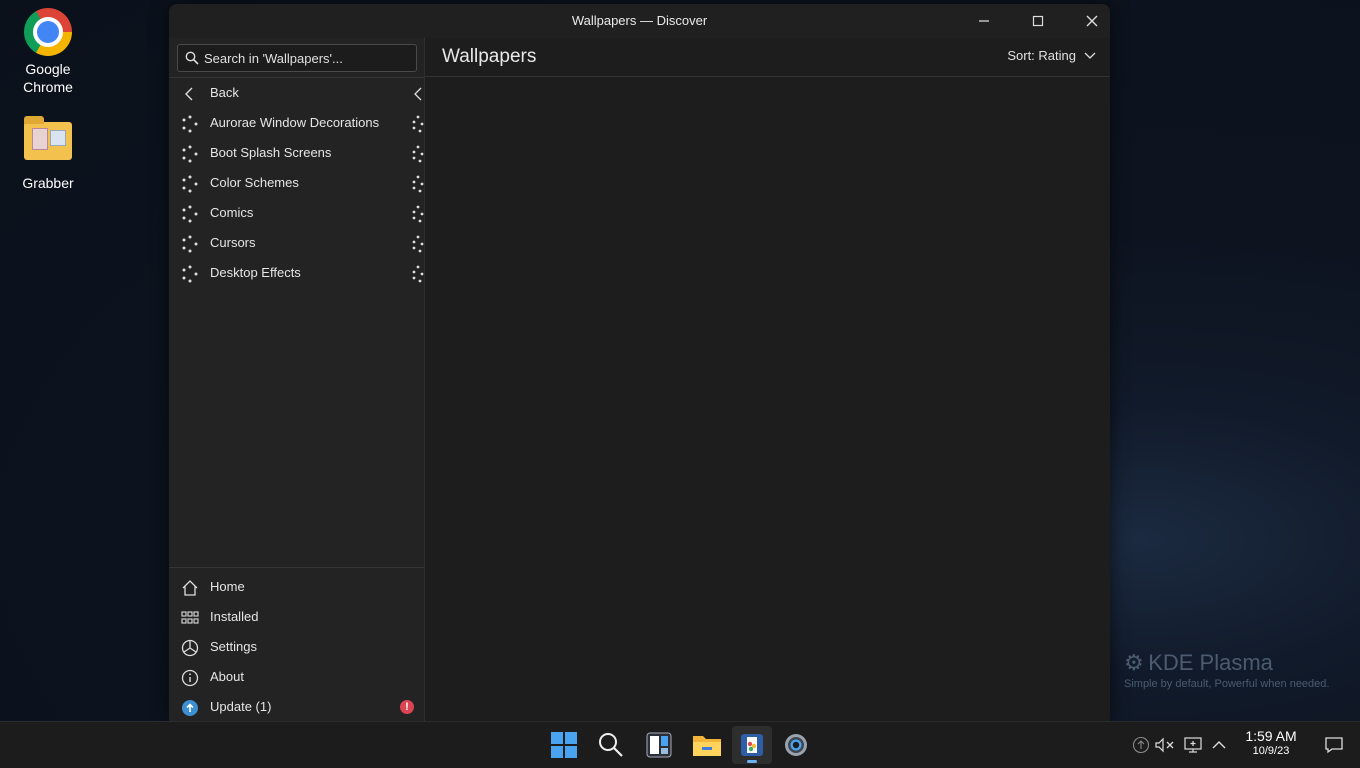 Image resolution: width=1360 pixels, height=768 pixels. I want to click on clock-date: 10/9/23, so click(1271, 751).